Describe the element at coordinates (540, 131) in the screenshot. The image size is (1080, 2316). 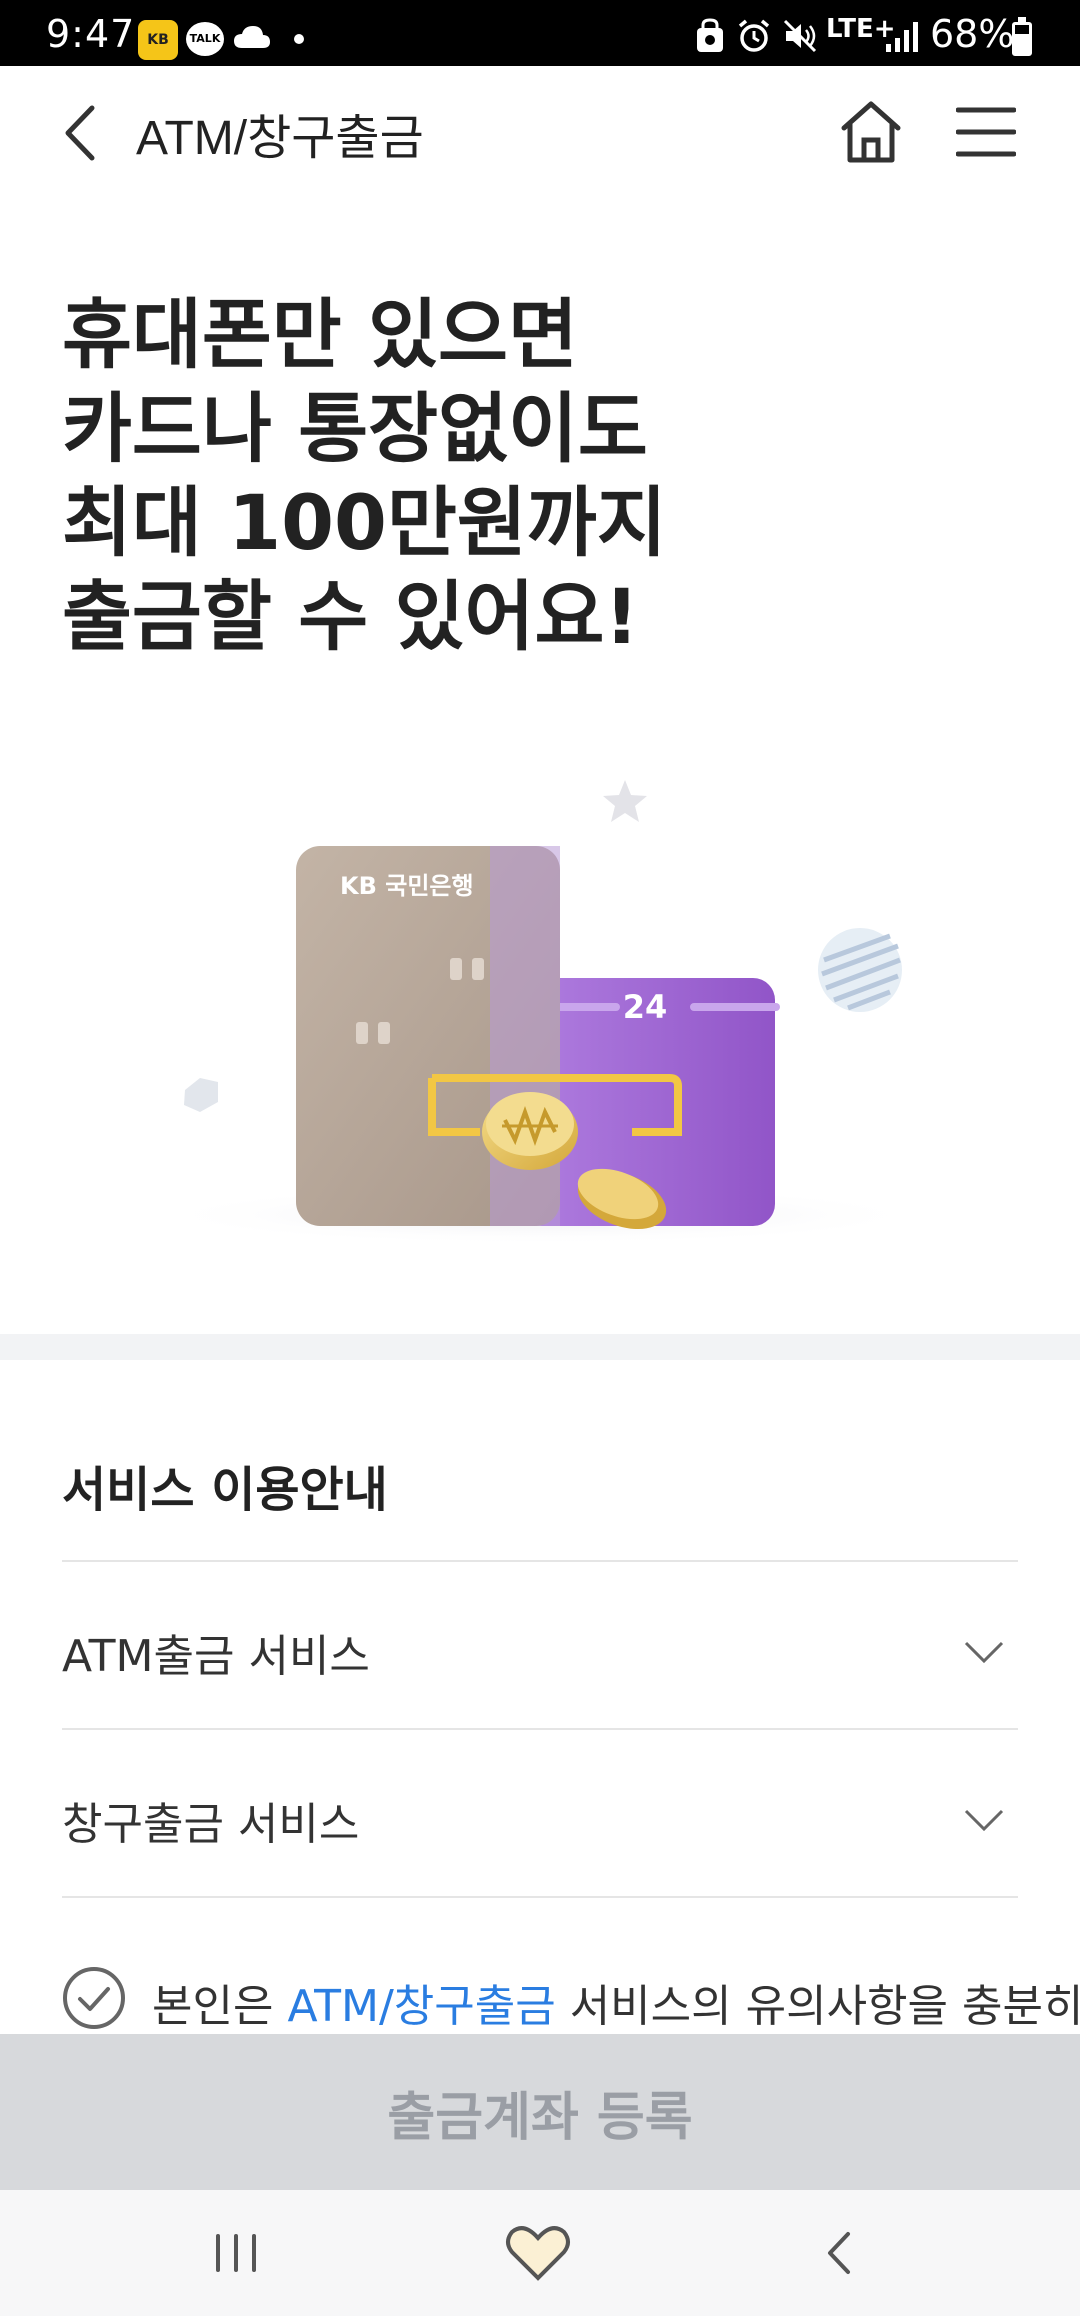
I see `app-header: ATM/창구출금` at that location.